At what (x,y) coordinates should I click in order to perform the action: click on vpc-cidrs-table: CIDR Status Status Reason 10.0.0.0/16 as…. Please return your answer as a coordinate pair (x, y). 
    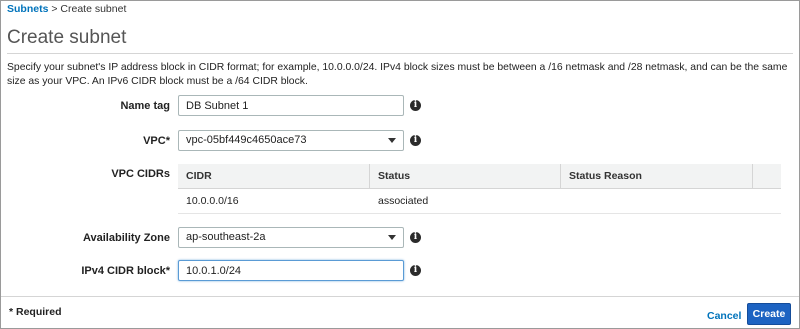
    Looking at the image, I should click on (479, 189).